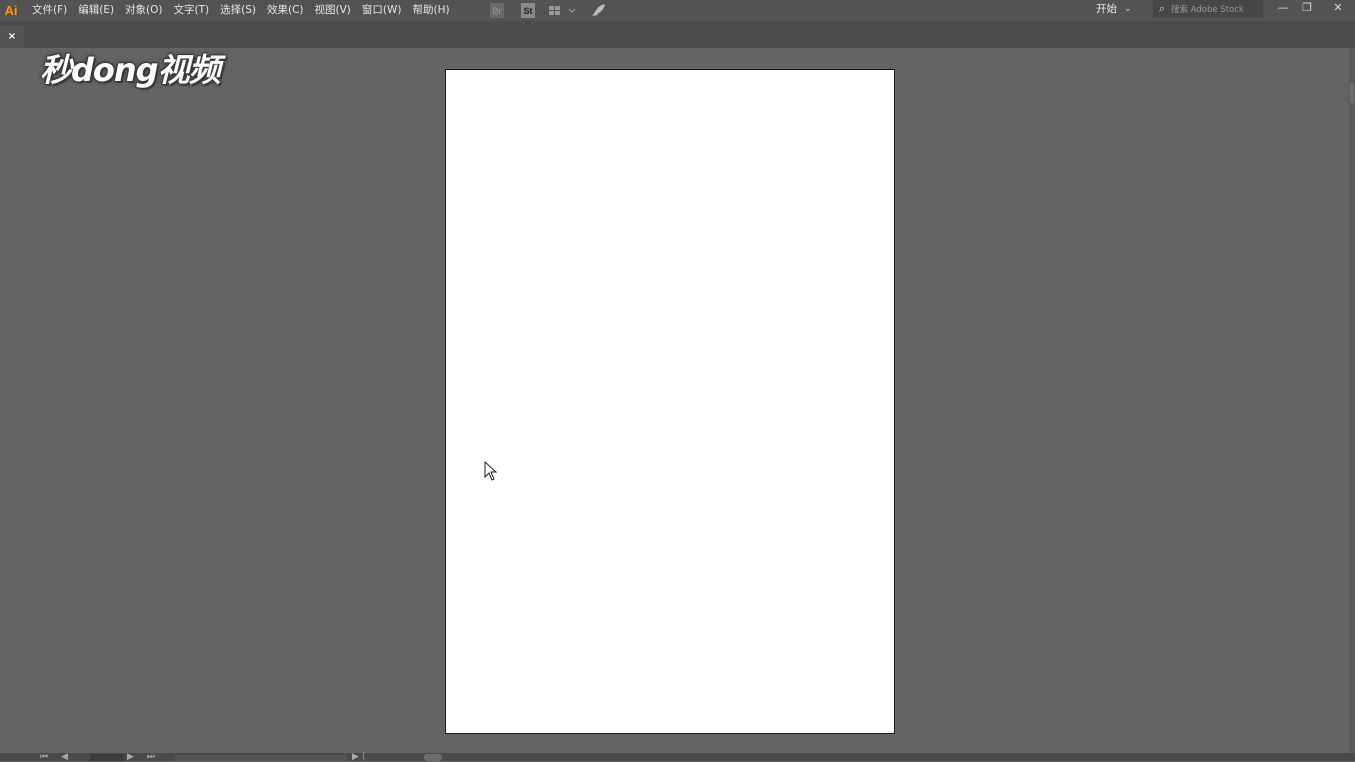  Describe the element at coordinates (677, 34) in the screenshot. I see `document-tab-bar: ×` at that location.